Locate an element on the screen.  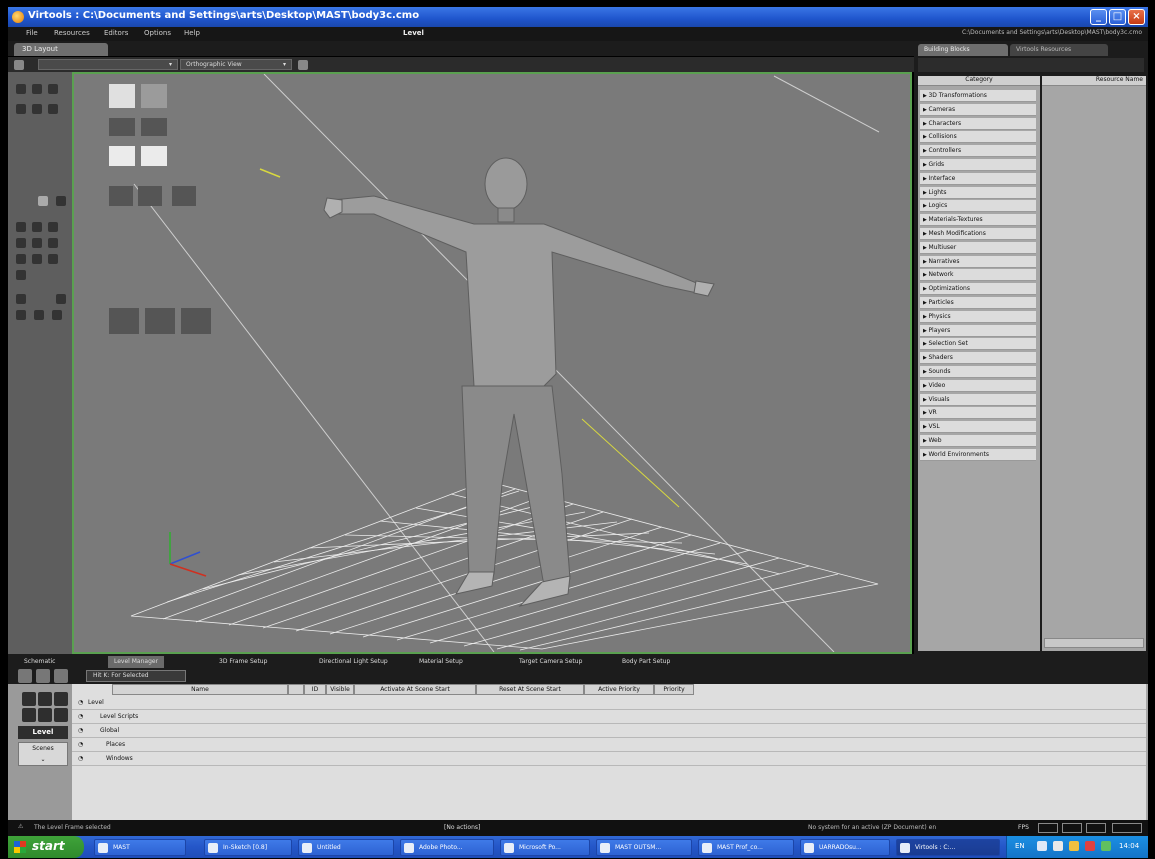
category-item: ▶ Grids is located at coordinates (978, 165).